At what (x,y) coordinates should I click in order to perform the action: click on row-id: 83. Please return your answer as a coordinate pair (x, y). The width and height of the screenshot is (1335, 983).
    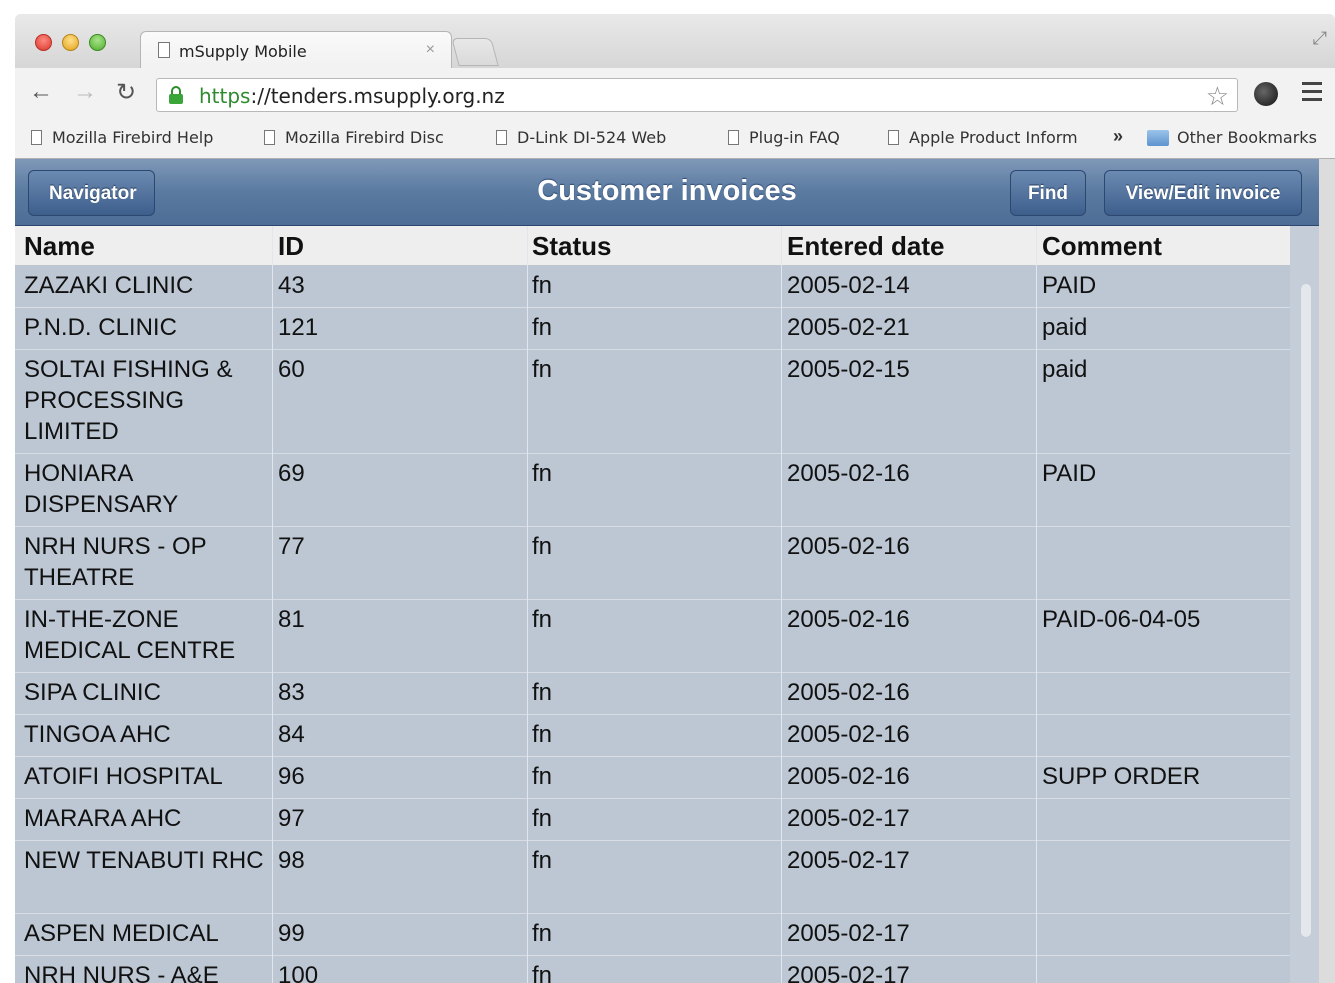
    Looking at the image, I should click on (291, 692).